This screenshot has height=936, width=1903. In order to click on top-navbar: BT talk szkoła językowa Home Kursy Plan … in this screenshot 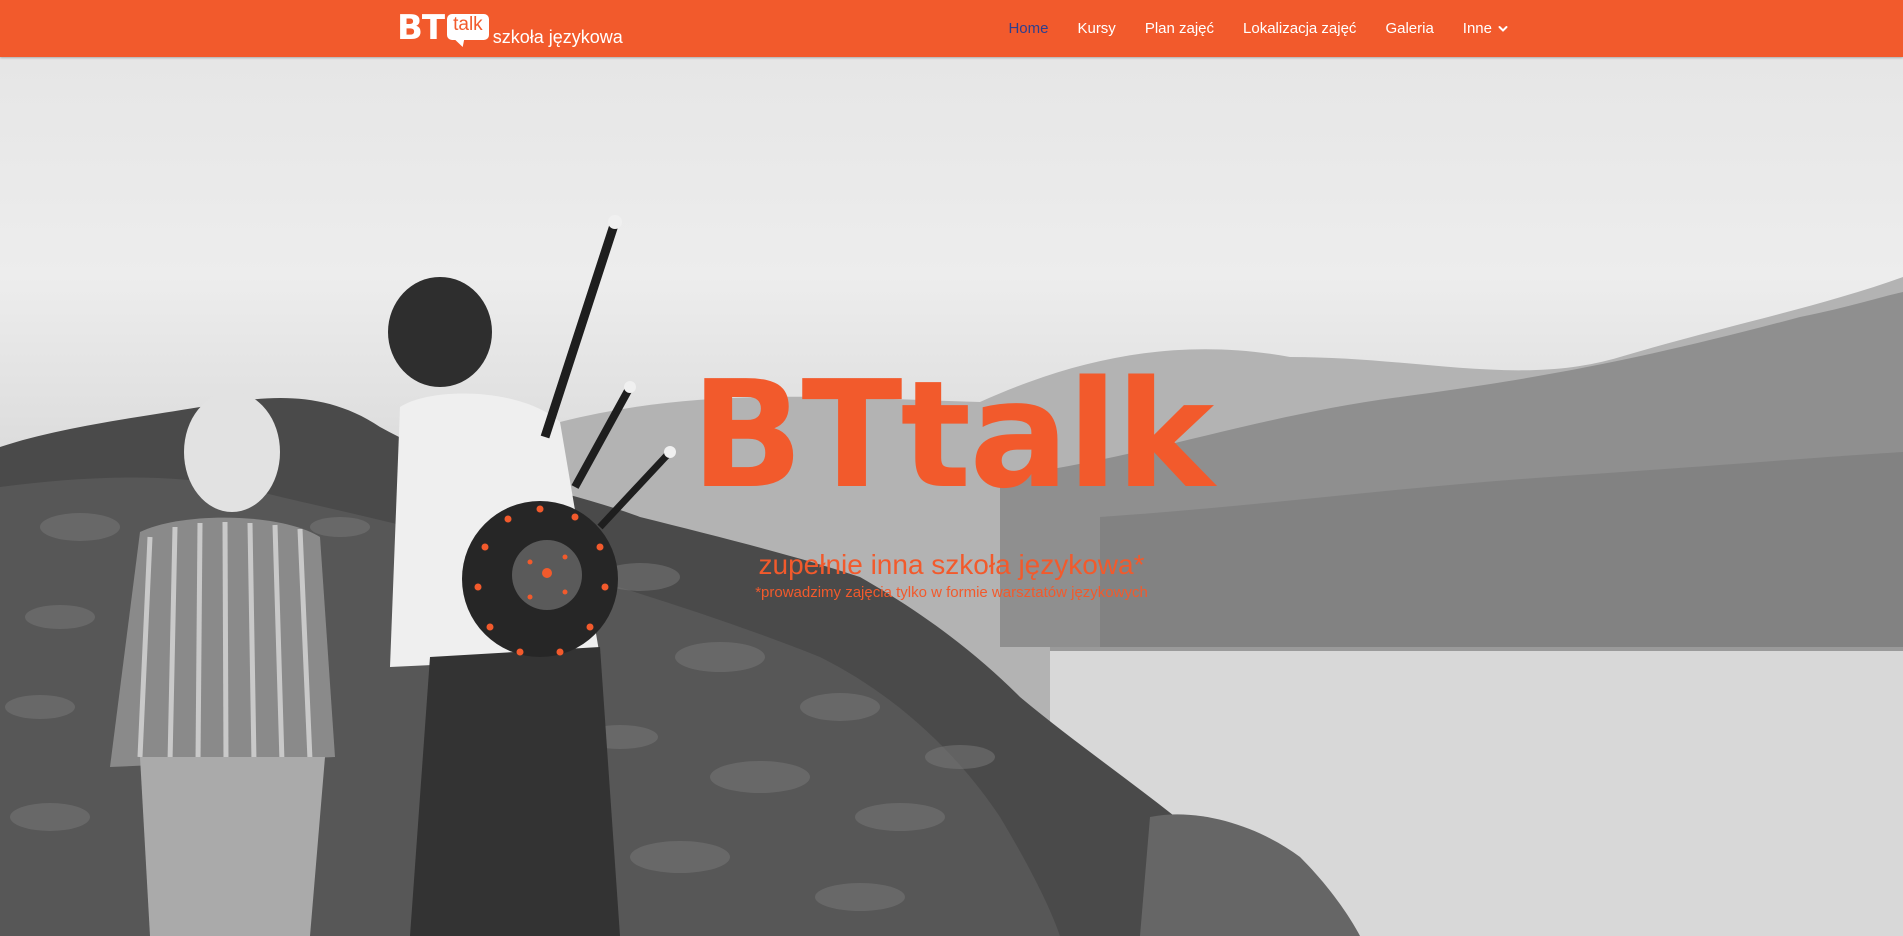, I will do `click(951, 28)`.